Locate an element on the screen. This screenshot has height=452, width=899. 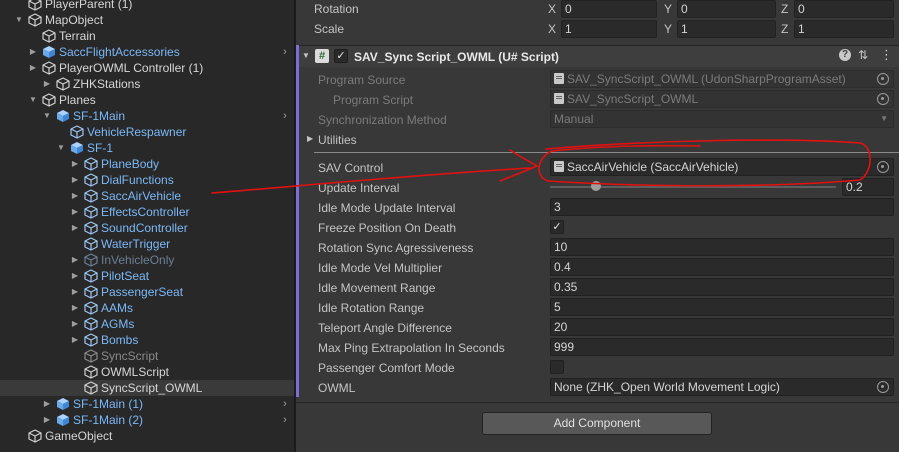
rotation-z-field: 0 is located at coordinates (844, 9).